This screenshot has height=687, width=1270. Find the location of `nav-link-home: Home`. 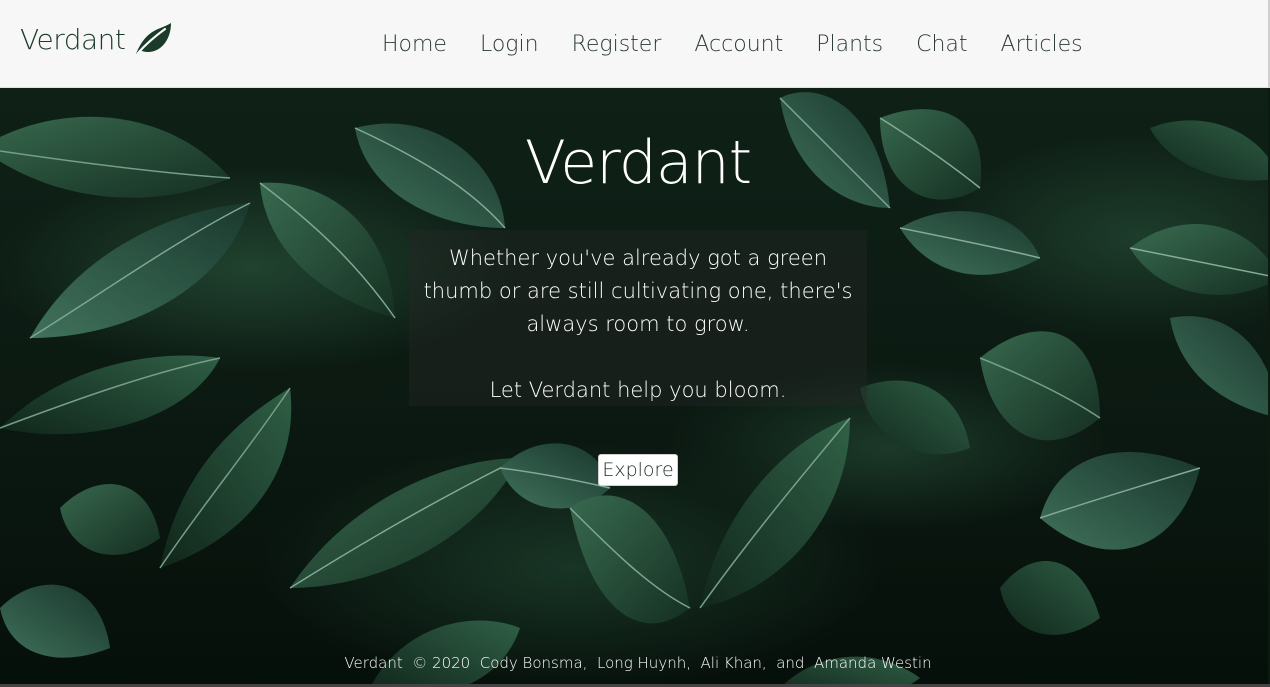

nav-link-home: Home is located at coordinates (414, 45).